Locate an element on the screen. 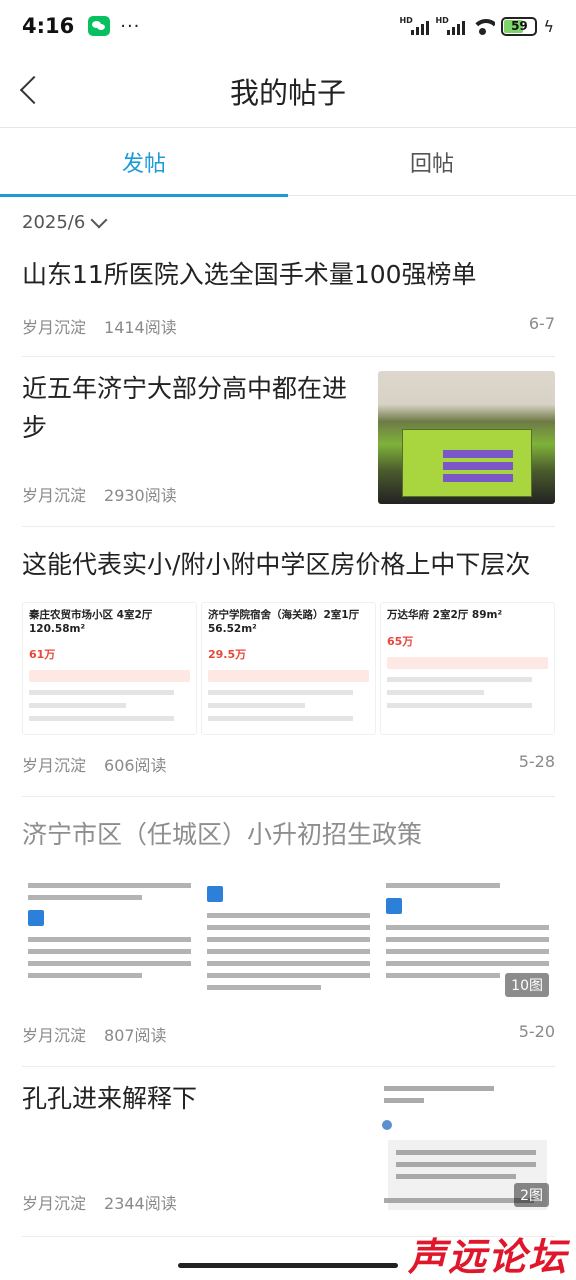  post-title: 孔孔进来解释下 is located at coordinates (110, 1098).